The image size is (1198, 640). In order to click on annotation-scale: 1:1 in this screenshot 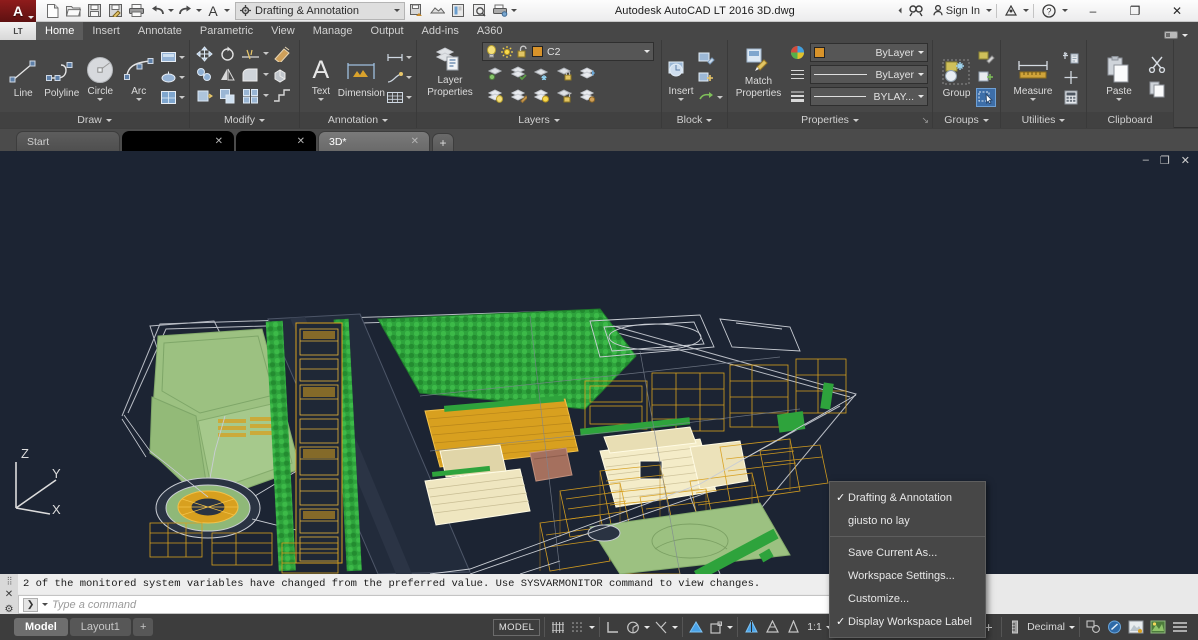, I will do `click(814, 627)`.